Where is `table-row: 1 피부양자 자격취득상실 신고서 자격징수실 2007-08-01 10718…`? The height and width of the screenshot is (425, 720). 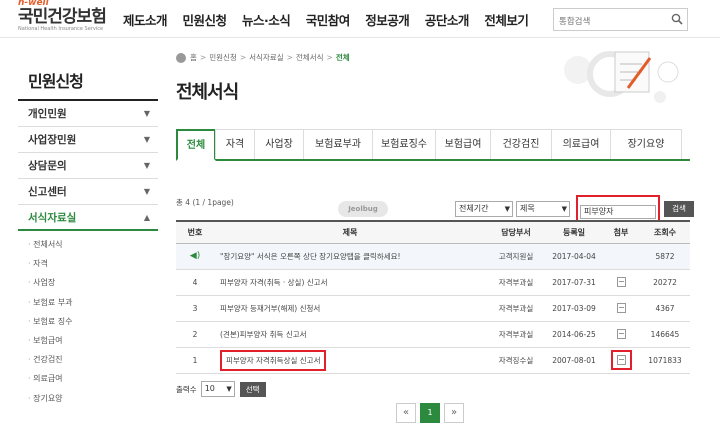
table-row: 1 피부양자 자격취득상실 신고서 자격징수실 2007-08-01 10718… is located at coordinates (433, 360).